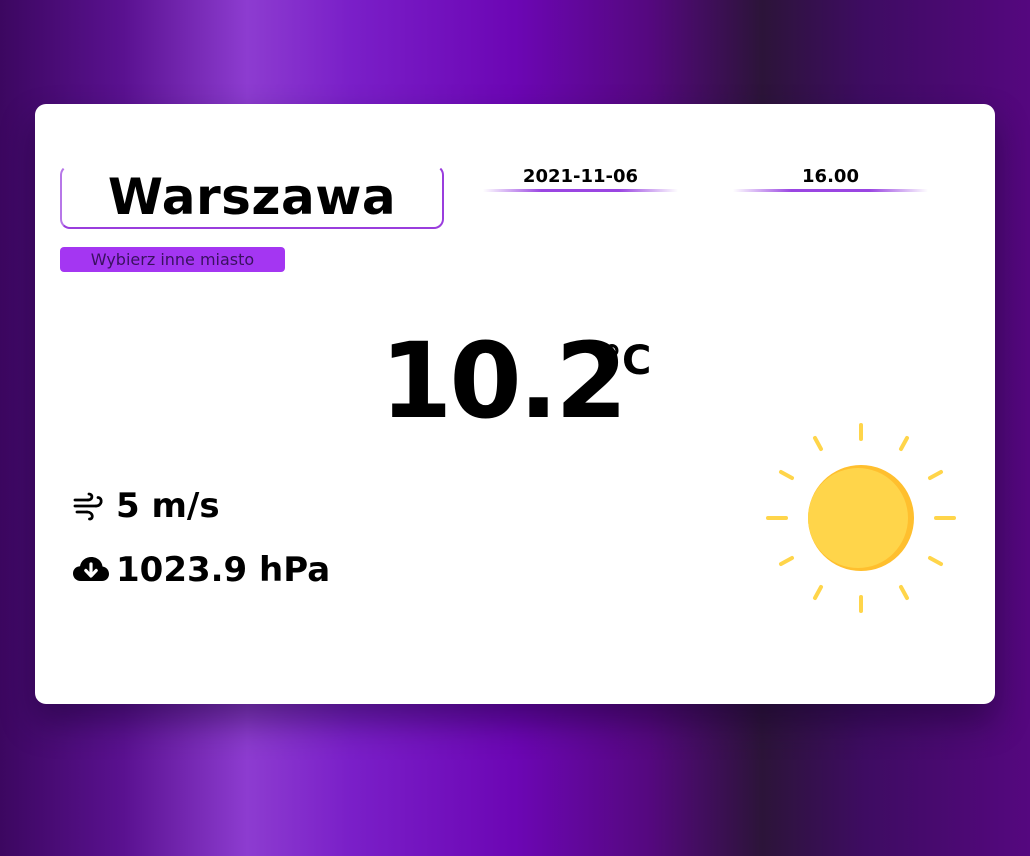 This screenshot has width=1030, height=856. I want to click on date-underline, so click(580, 190).